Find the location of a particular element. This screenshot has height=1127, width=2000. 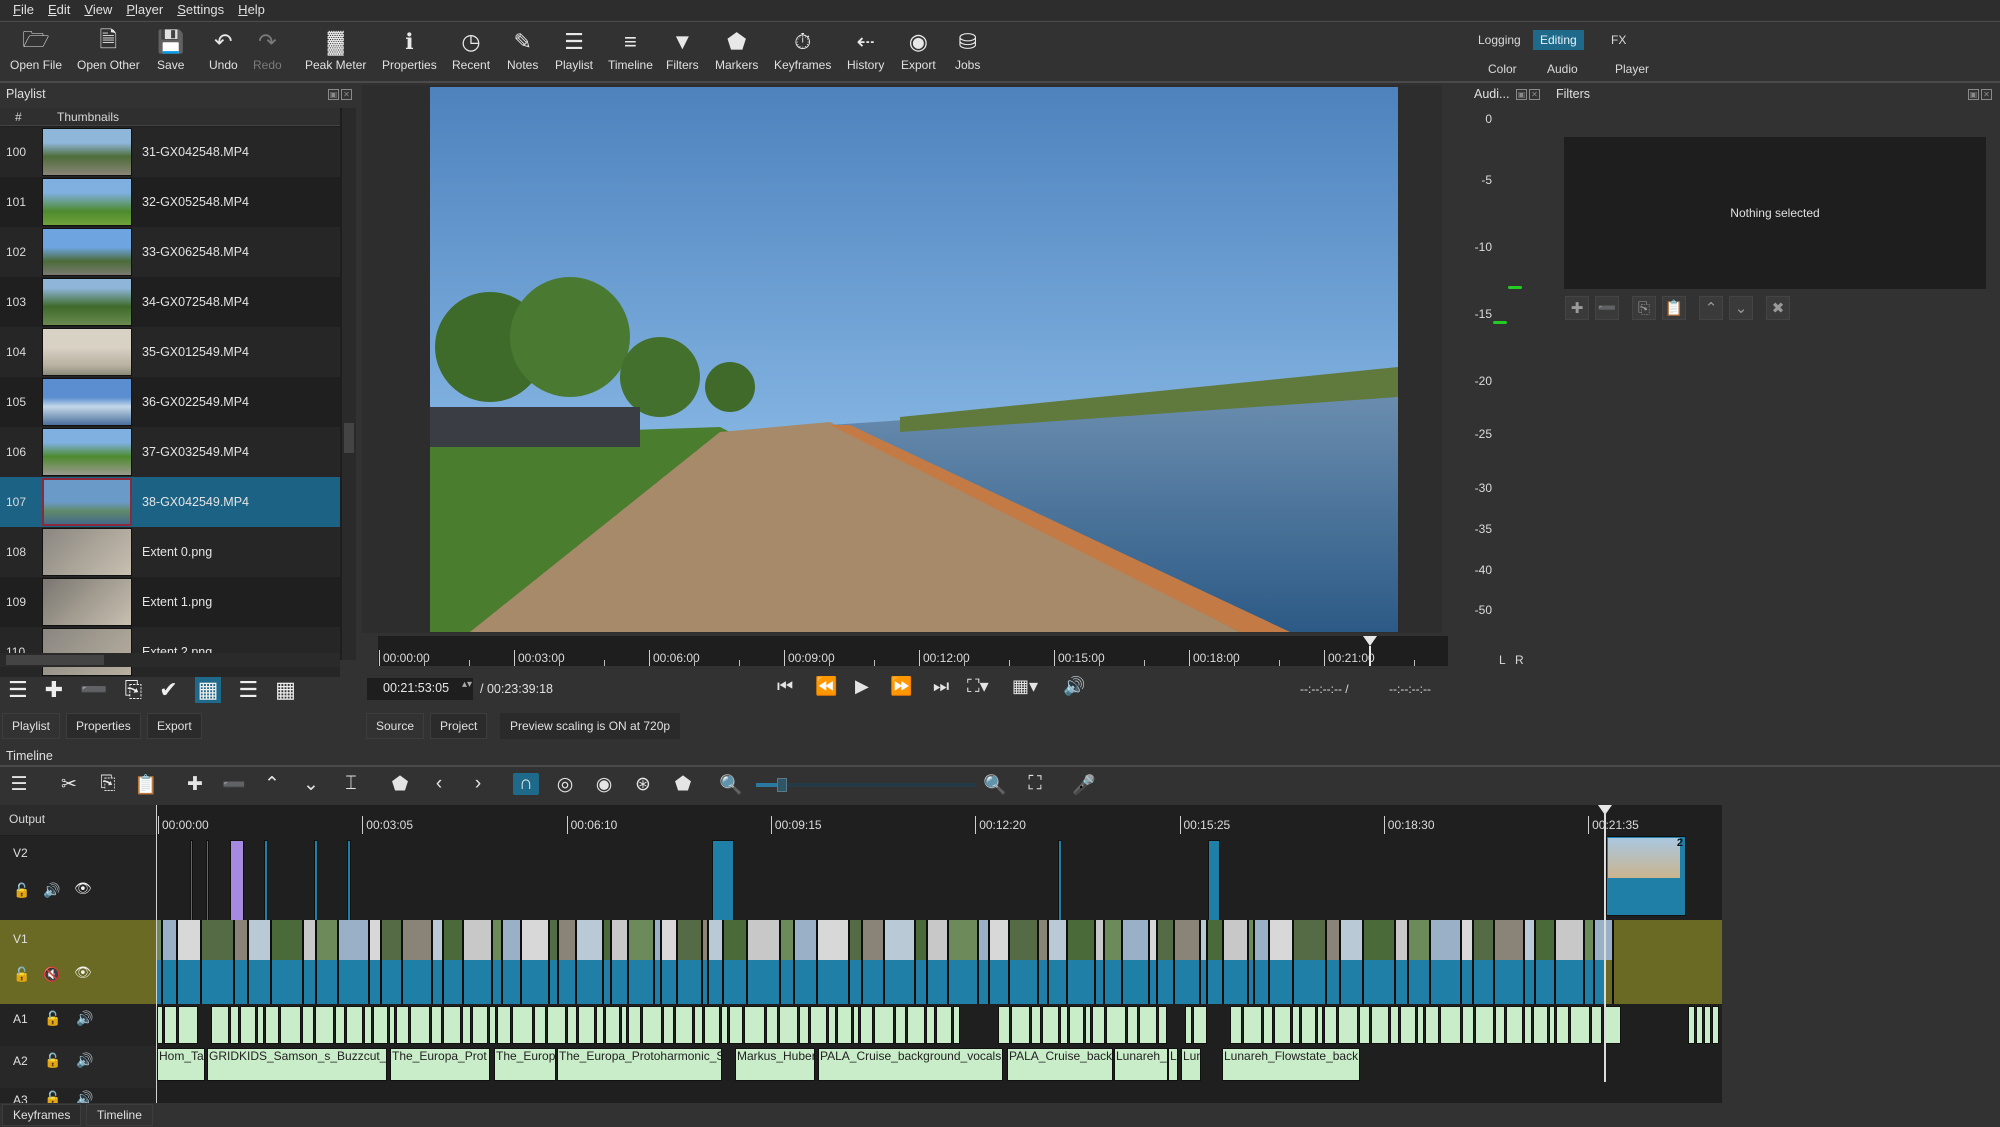

tab-playlist: Playlist is located at coordinates (31, 726).